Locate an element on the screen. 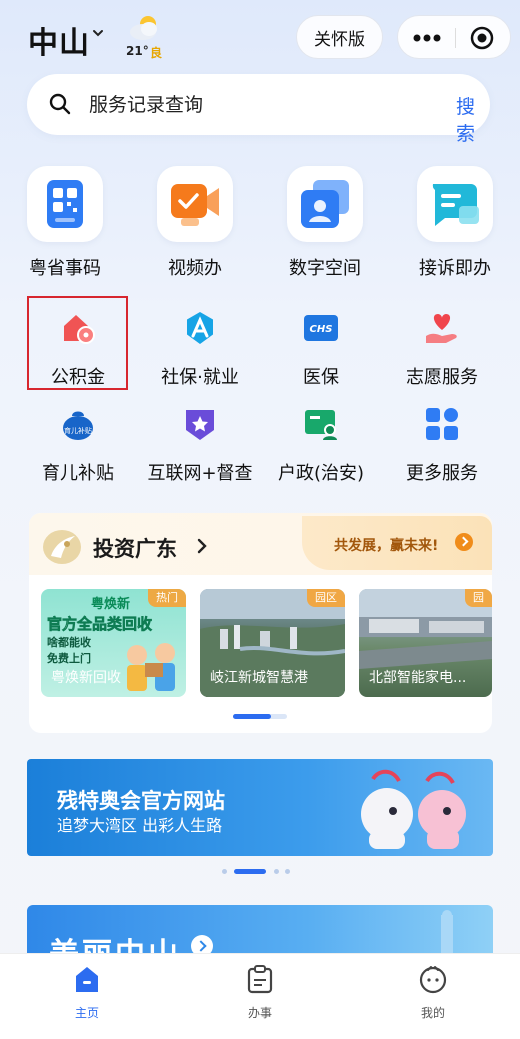  digital-space-icon is located at coordinates (325, 204).